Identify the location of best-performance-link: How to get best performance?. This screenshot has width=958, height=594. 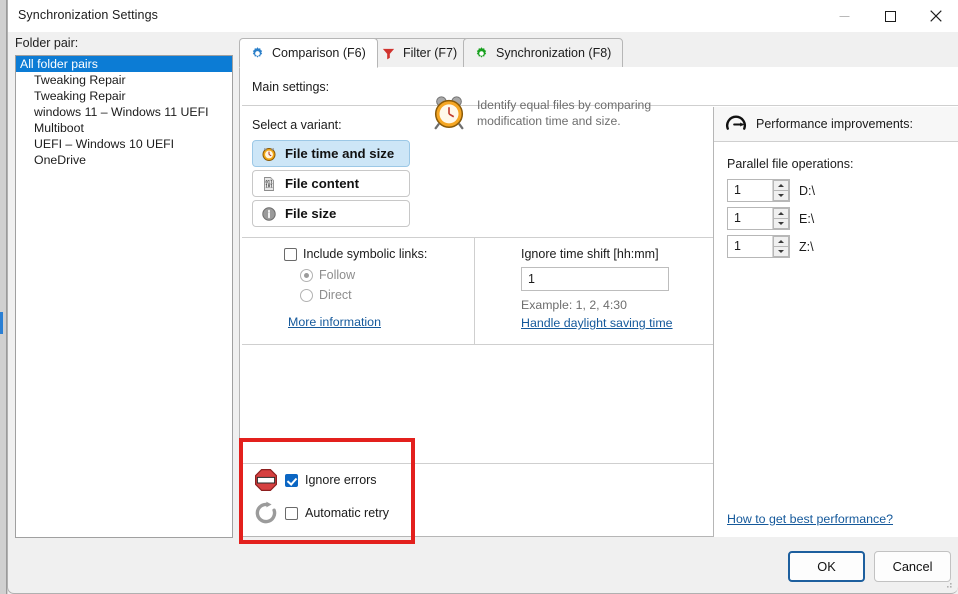
(810, 519).